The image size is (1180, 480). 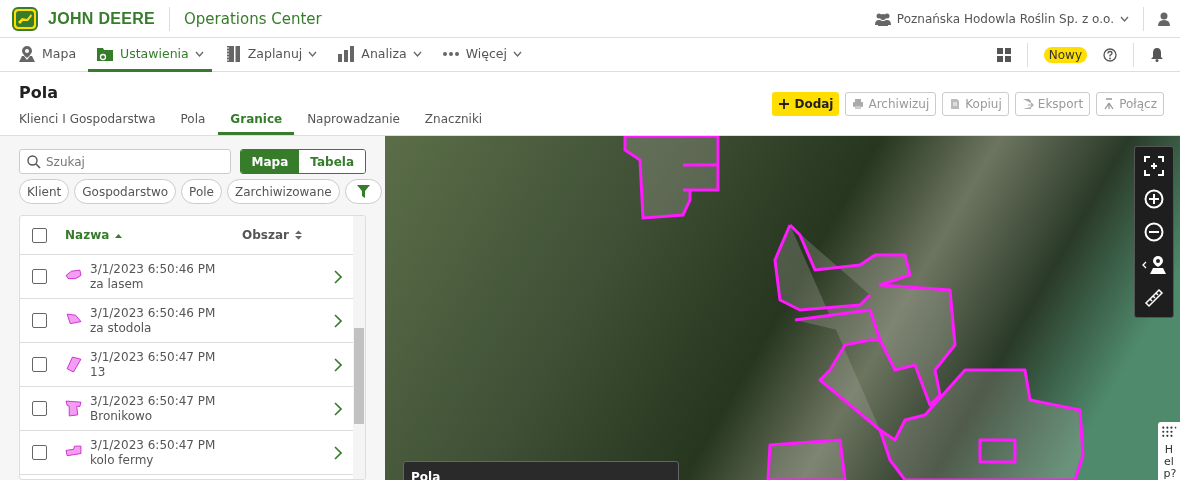 What do you see at coordinates (121, 328) in the screenshot?
I see `row-name: za stodola` at bounding box center [121, 328].